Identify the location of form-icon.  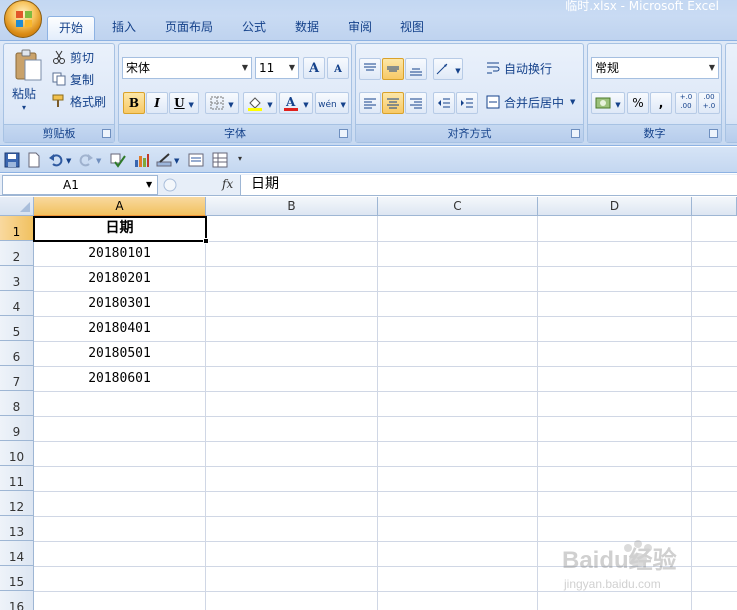
(196, 160).